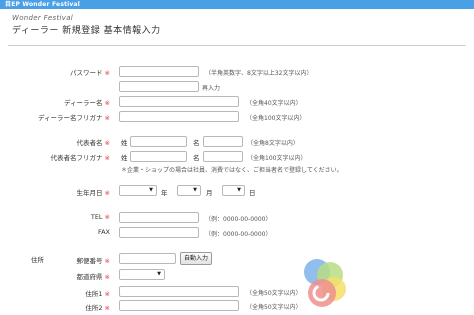  I want to click on rep-sei-input, so click(158, 141).